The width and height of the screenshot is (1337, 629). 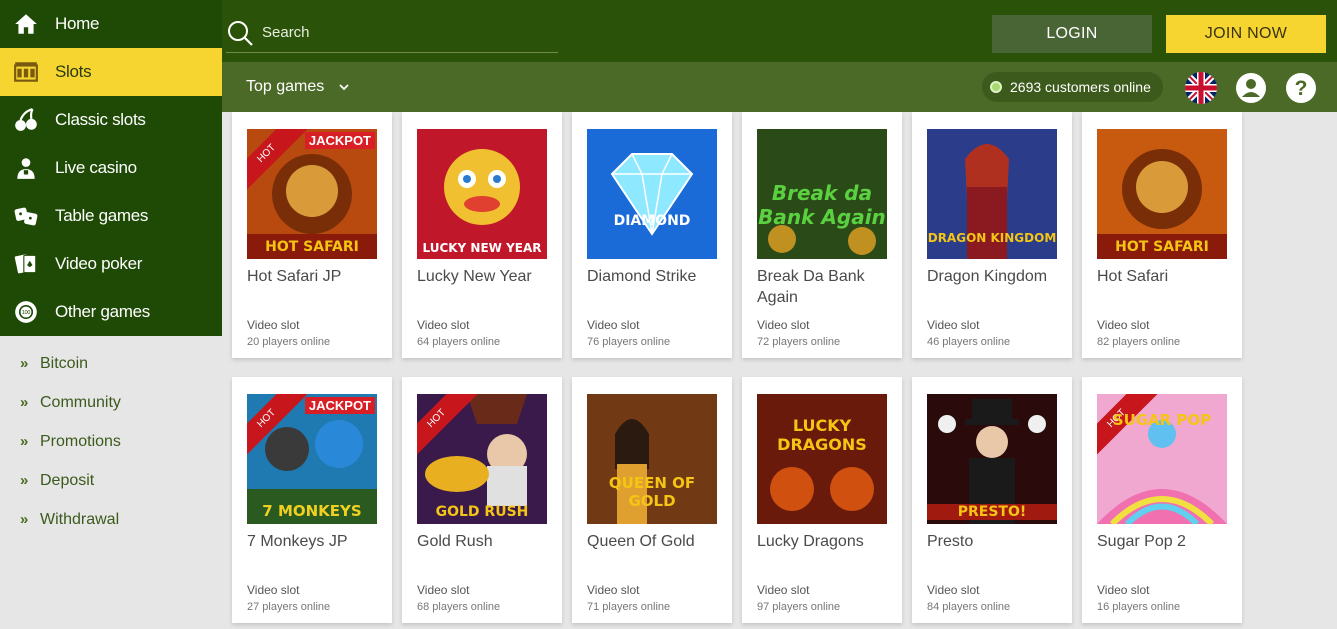 What do you see at coordinates (969, 607) in the screenshot?
I see `players-online: 84 players online` at bounding box center [969, 607].